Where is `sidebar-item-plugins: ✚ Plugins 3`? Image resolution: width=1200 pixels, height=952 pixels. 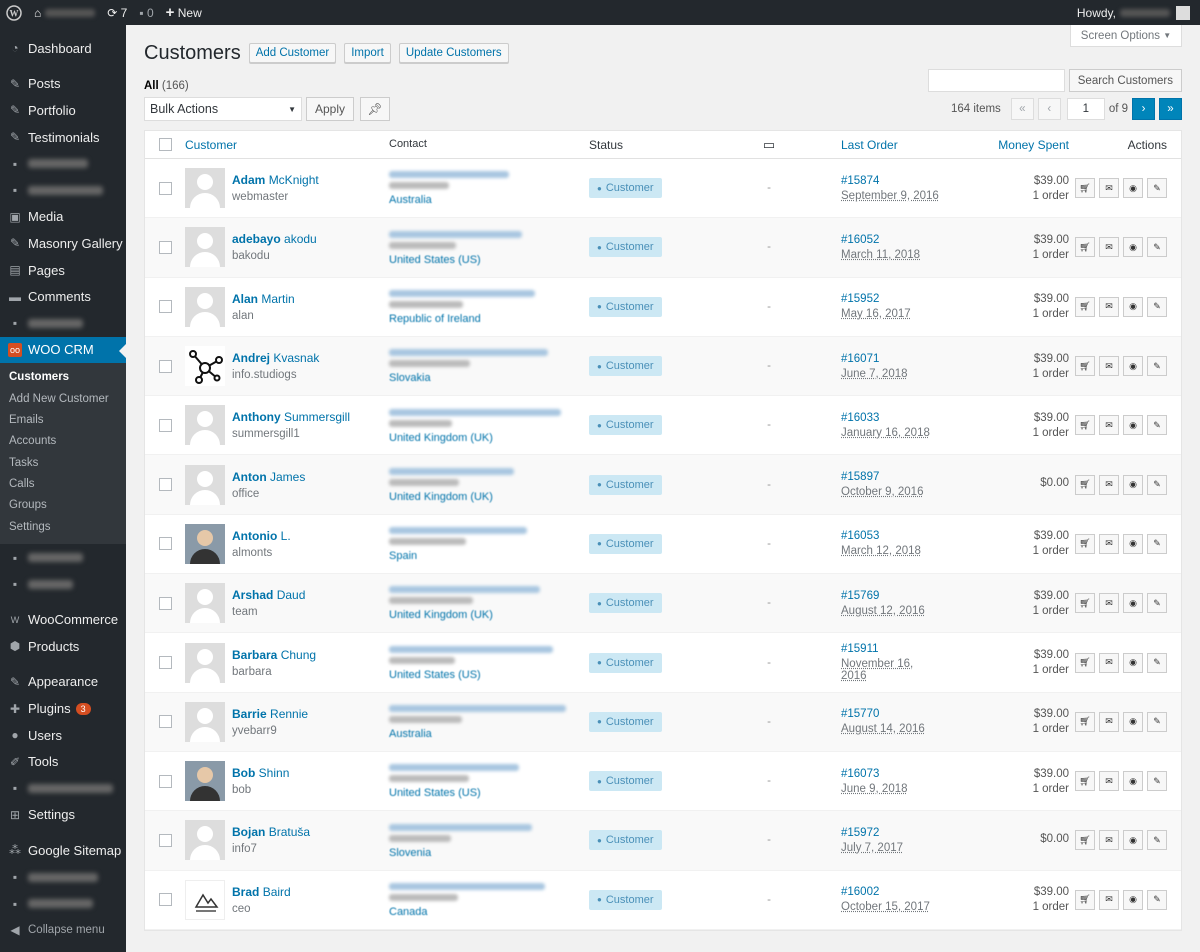
sidebar-item-plugins: ✚ Plugins 3 is located at coordinates (63, 708).